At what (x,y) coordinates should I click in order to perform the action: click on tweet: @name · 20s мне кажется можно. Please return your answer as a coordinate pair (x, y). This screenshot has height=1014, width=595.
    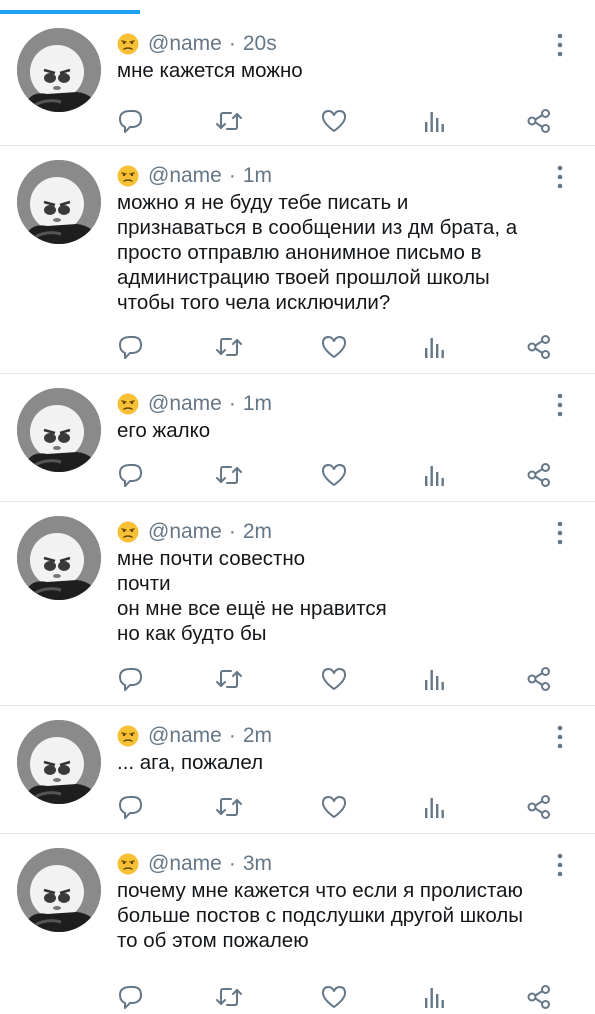
    Looking at the image, I should click on (297, 80).